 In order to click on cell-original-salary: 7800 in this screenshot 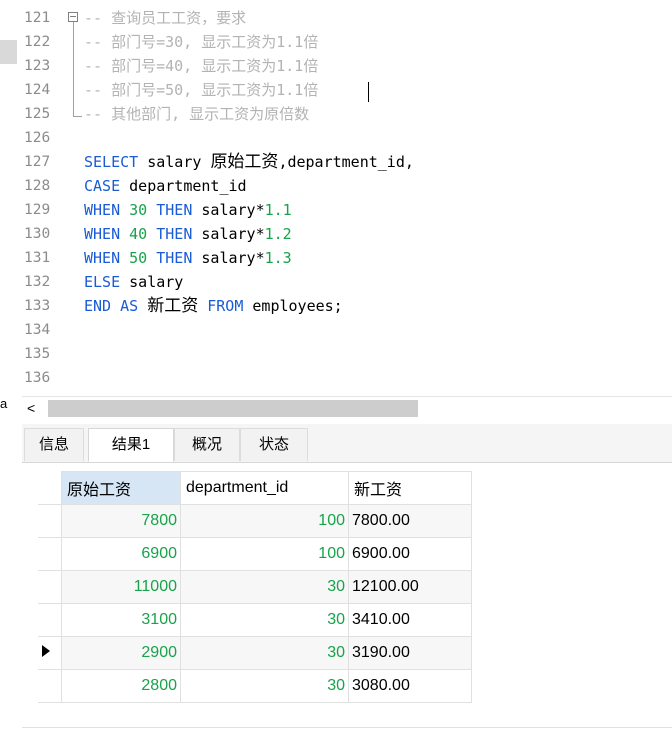, I will do `click(121, 521)`.